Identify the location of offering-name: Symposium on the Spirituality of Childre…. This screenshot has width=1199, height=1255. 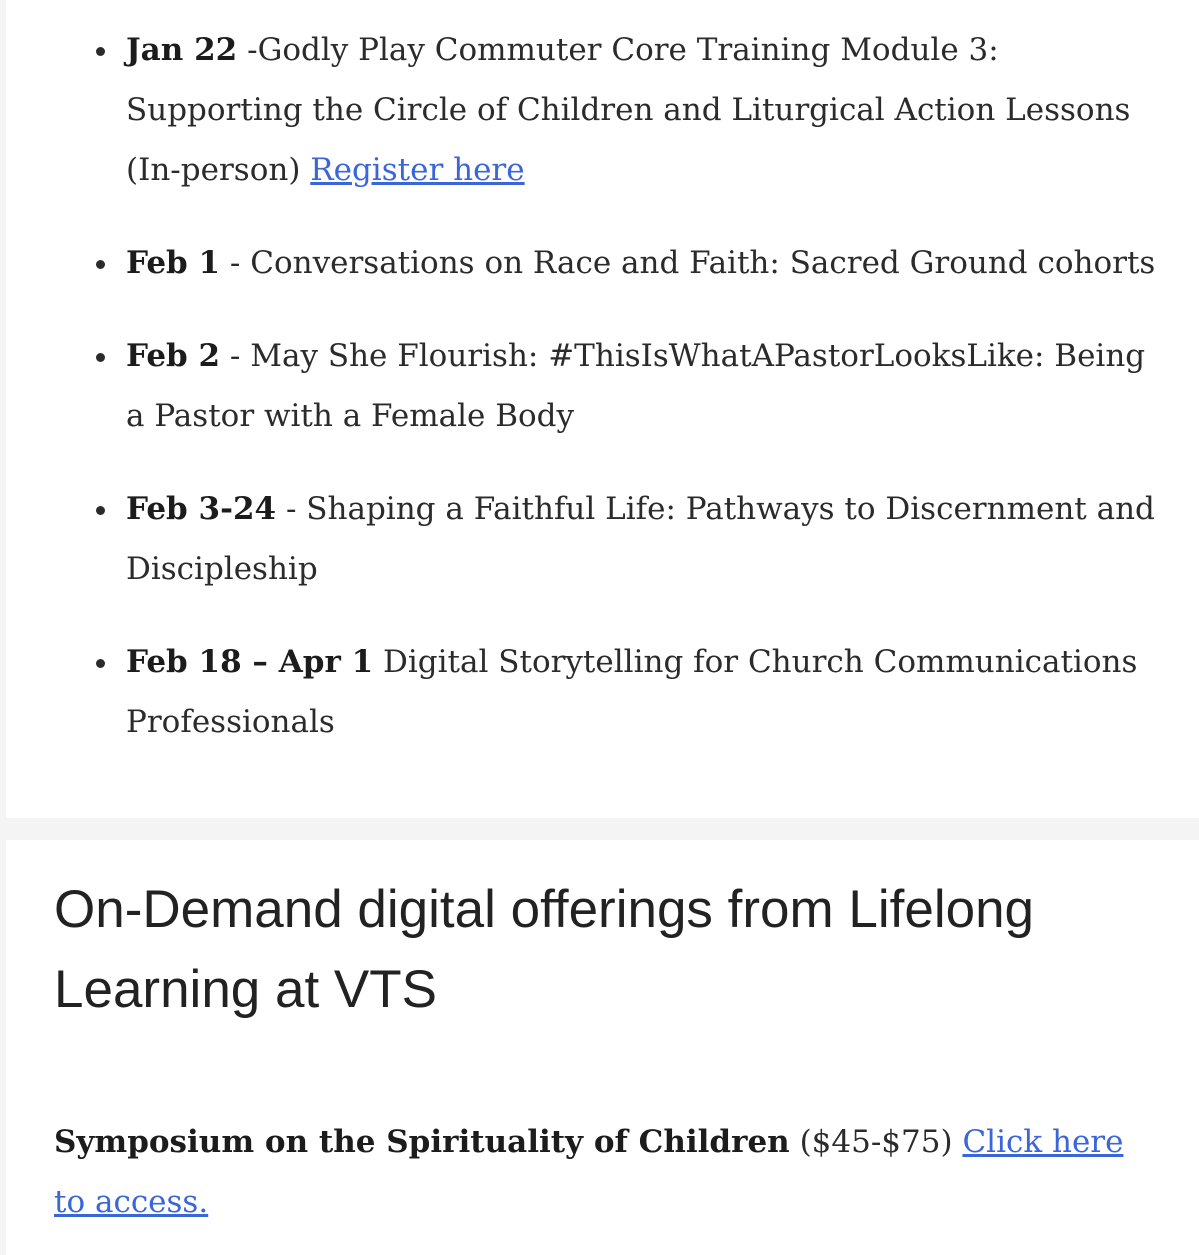
(422, 1142).